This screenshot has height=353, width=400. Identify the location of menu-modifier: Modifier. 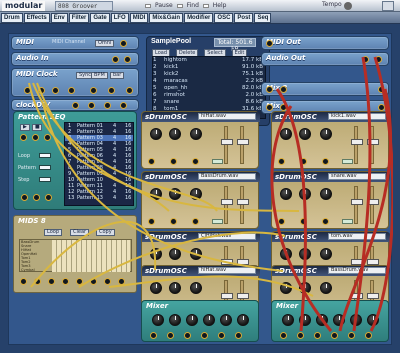
(199, 18).